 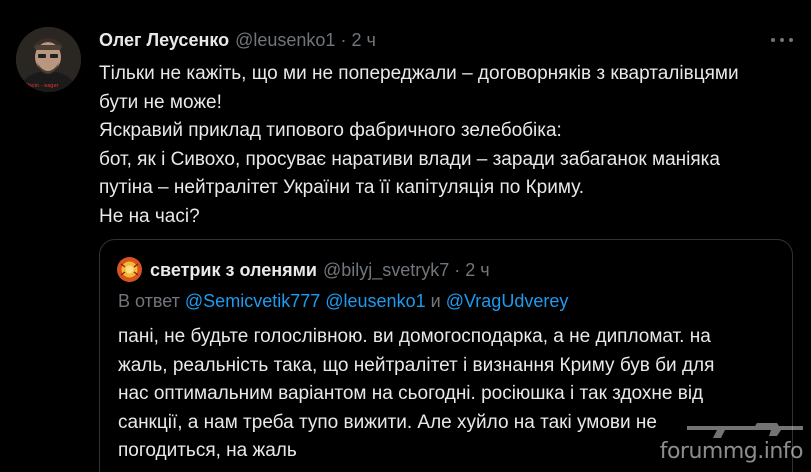 I want to click on quoted-timestamp: 2 ч, so click(x=477, y=270).